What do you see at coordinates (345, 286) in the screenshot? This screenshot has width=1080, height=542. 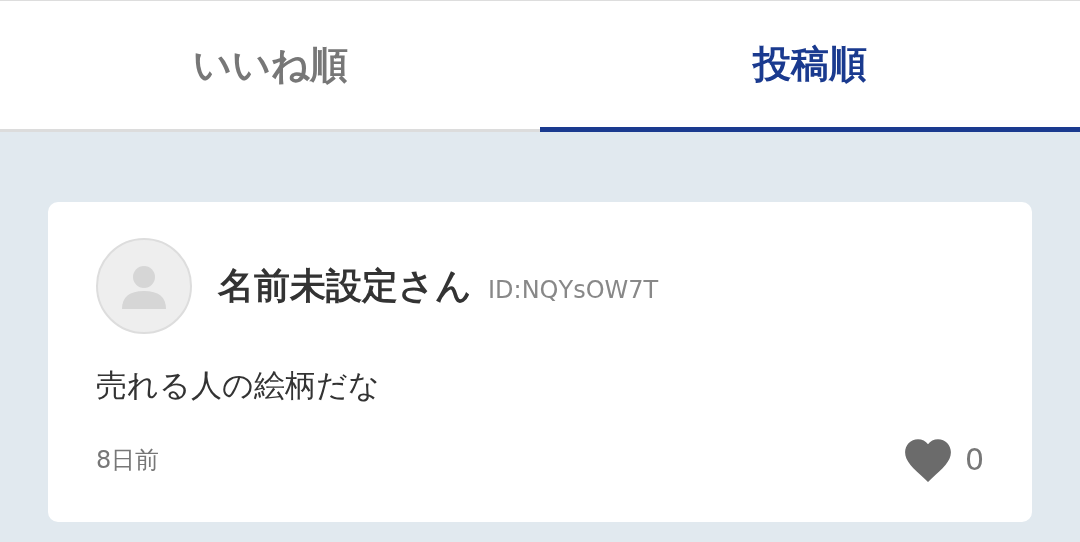 I see `author-name: 名前未設定さん` at bounding box center [345, 286].